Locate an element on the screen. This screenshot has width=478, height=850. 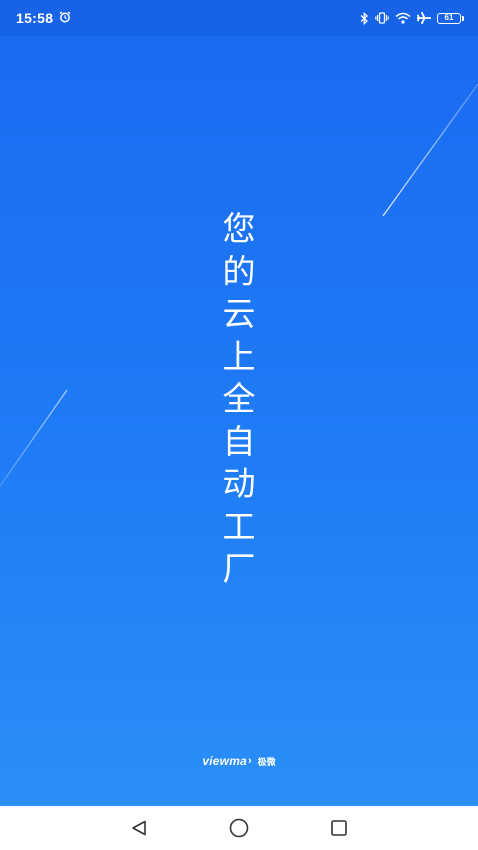
alarm-icon is located at coordinates (65, 18).